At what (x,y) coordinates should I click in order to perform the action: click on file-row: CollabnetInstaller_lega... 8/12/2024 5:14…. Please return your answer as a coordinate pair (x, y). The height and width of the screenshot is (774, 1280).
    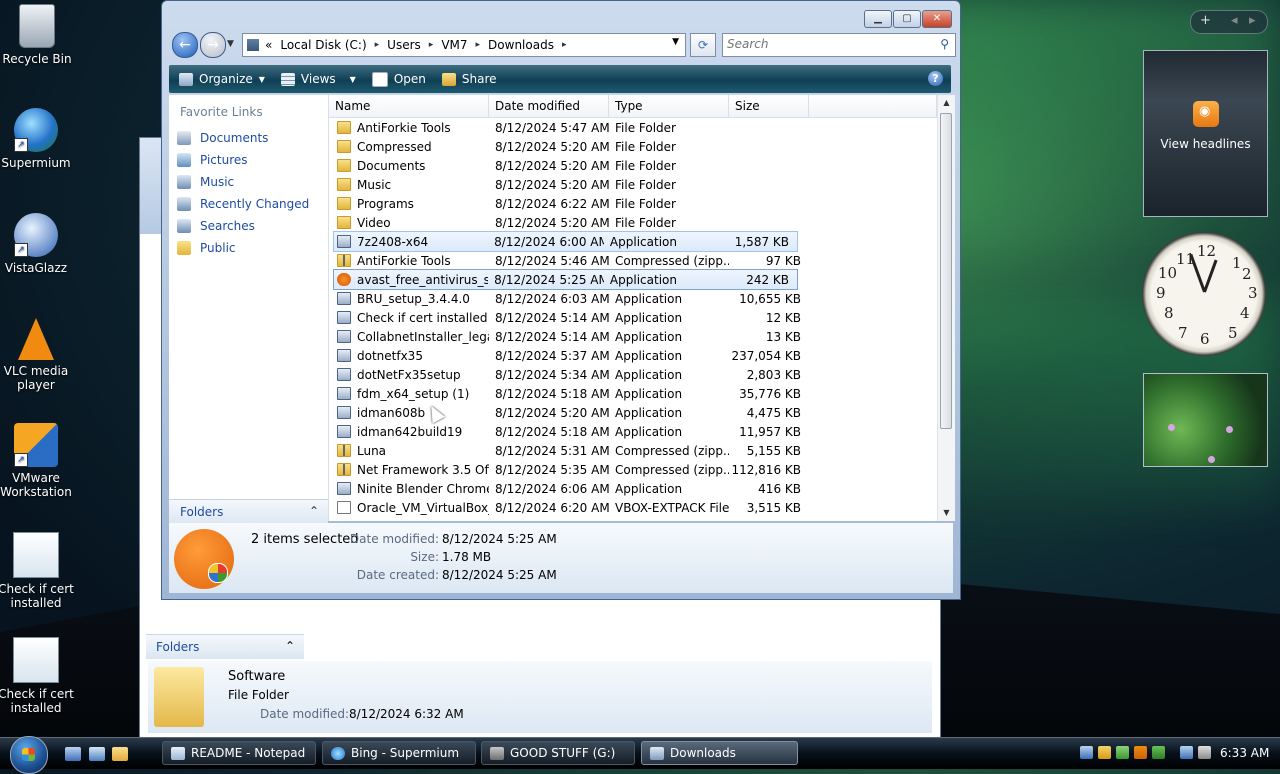
    Looking at the image, I should click on (633, 336).